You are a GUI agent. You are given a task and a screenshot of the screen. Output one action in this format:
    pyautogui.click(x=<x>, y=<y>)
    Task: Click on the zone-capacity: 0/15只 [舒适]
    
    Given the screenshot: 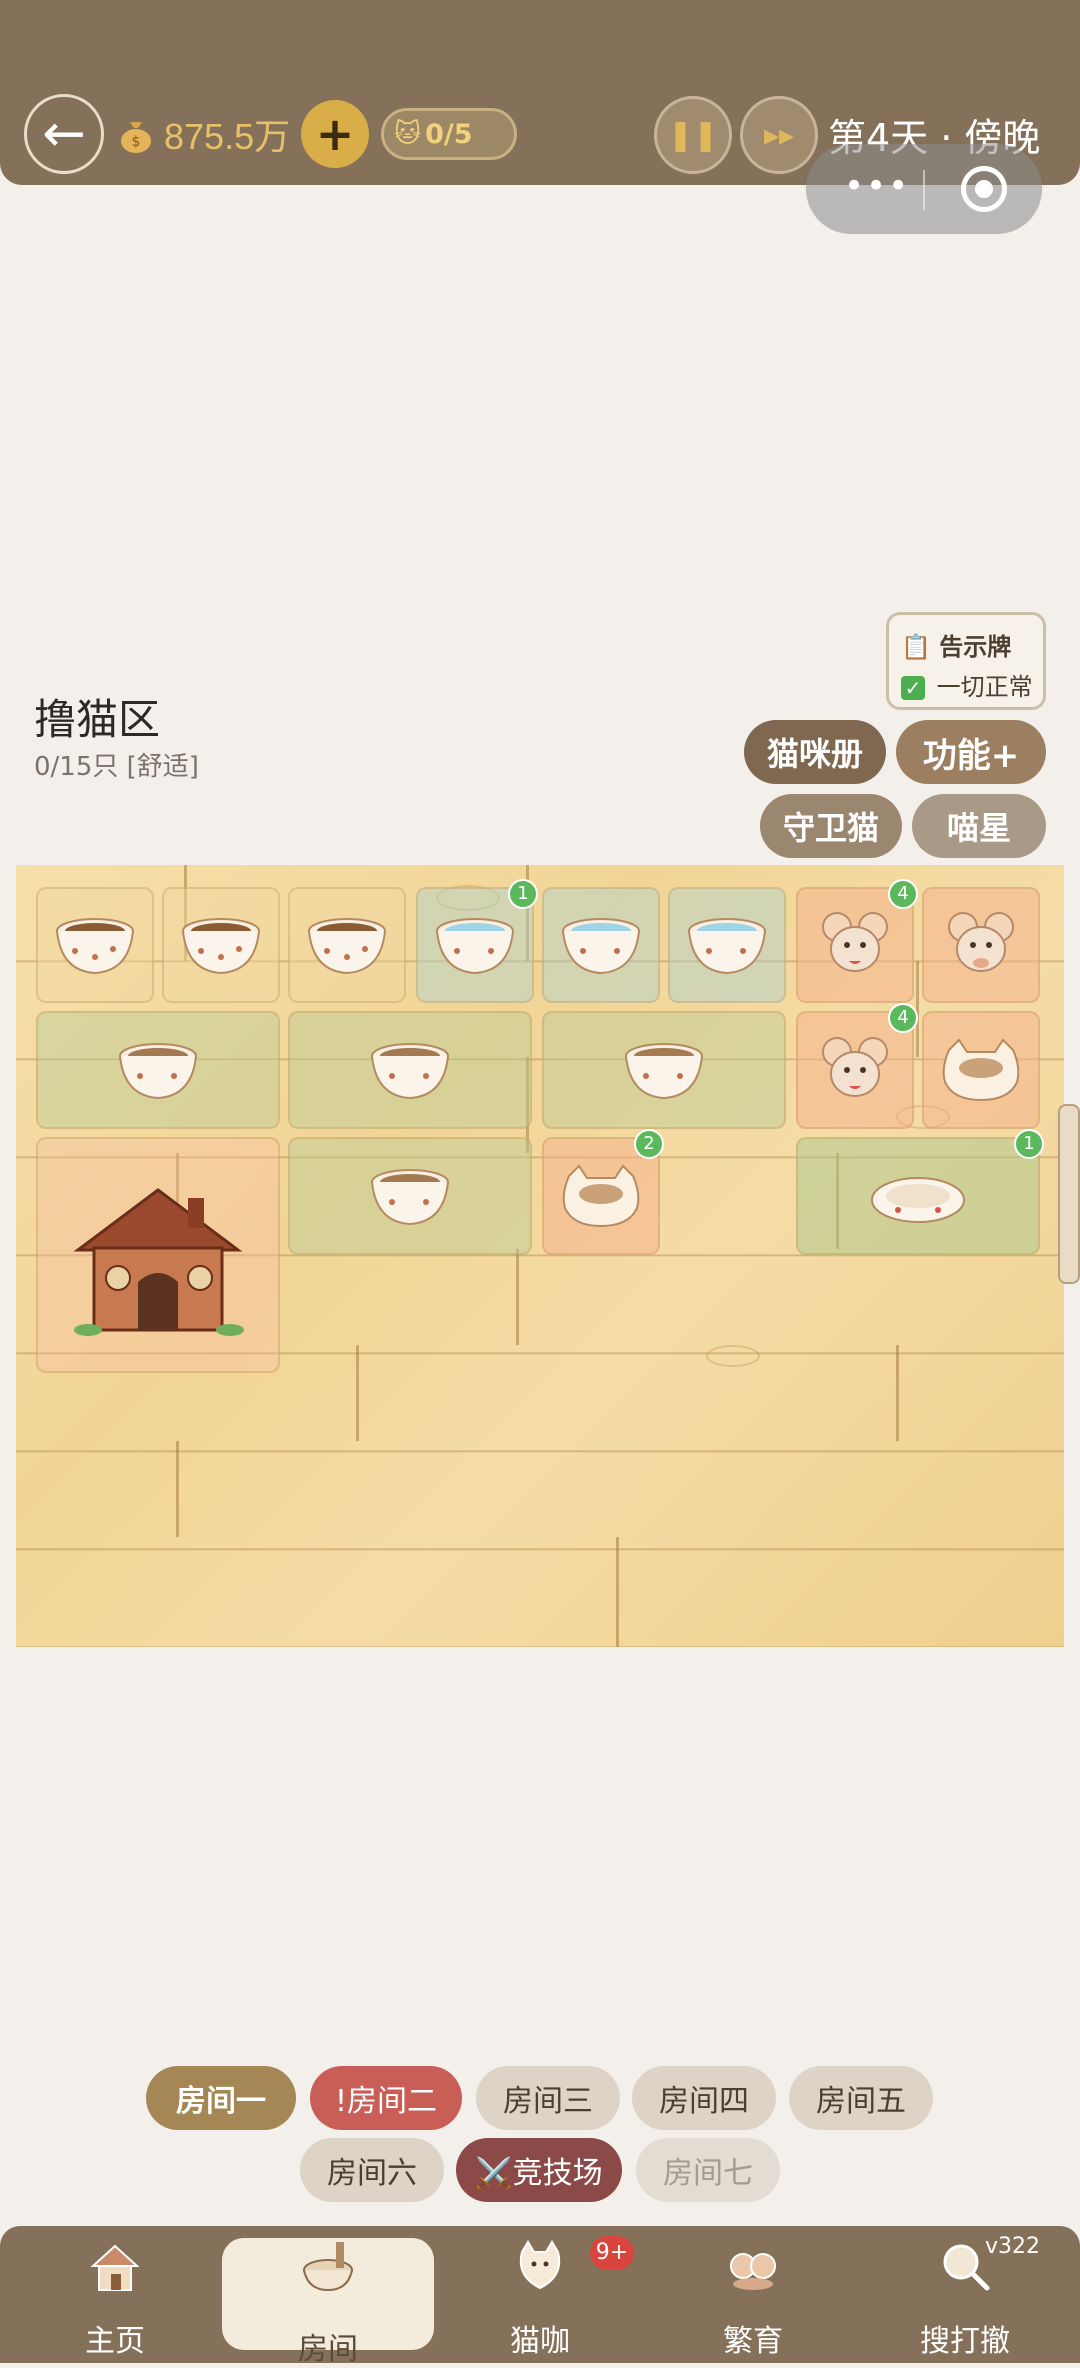 What is the action you would take?
    pyautogui.click(x=116, y=767)
    